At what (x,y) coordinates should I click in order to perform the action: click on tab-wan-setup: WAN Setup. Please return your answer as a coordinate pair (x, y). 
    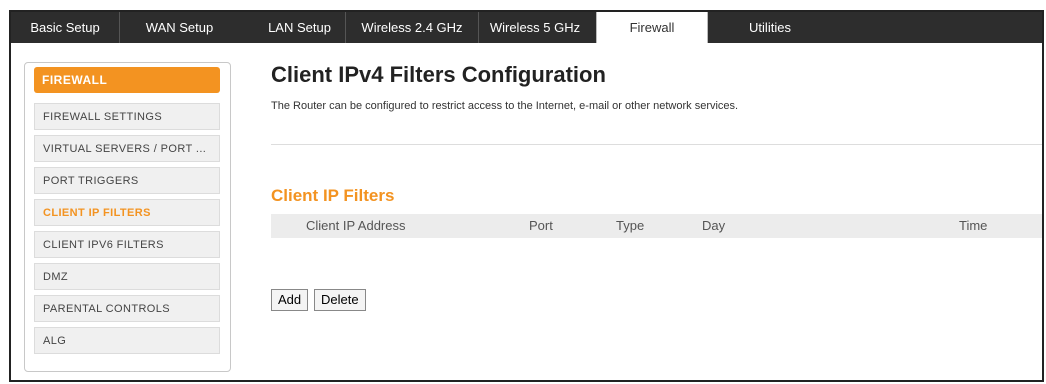
    Looking at the image, I should click on (179, 27).